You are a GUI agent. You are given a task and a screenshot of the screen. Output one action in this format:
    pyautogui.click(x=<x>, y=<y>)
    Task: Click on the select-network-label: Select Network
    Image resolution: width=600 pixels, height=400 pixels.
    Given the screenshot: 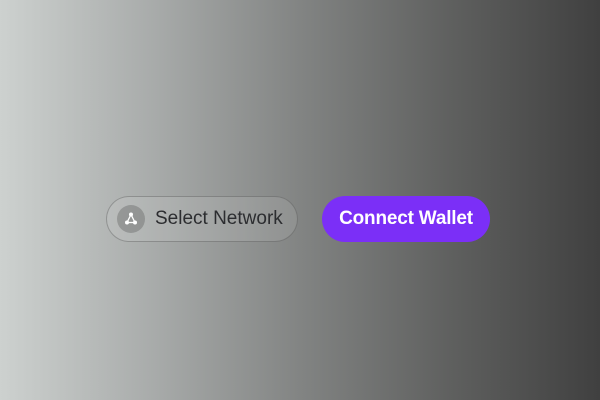 What is the action you would take?
    pyautogui.click(x=219, y=218)
    